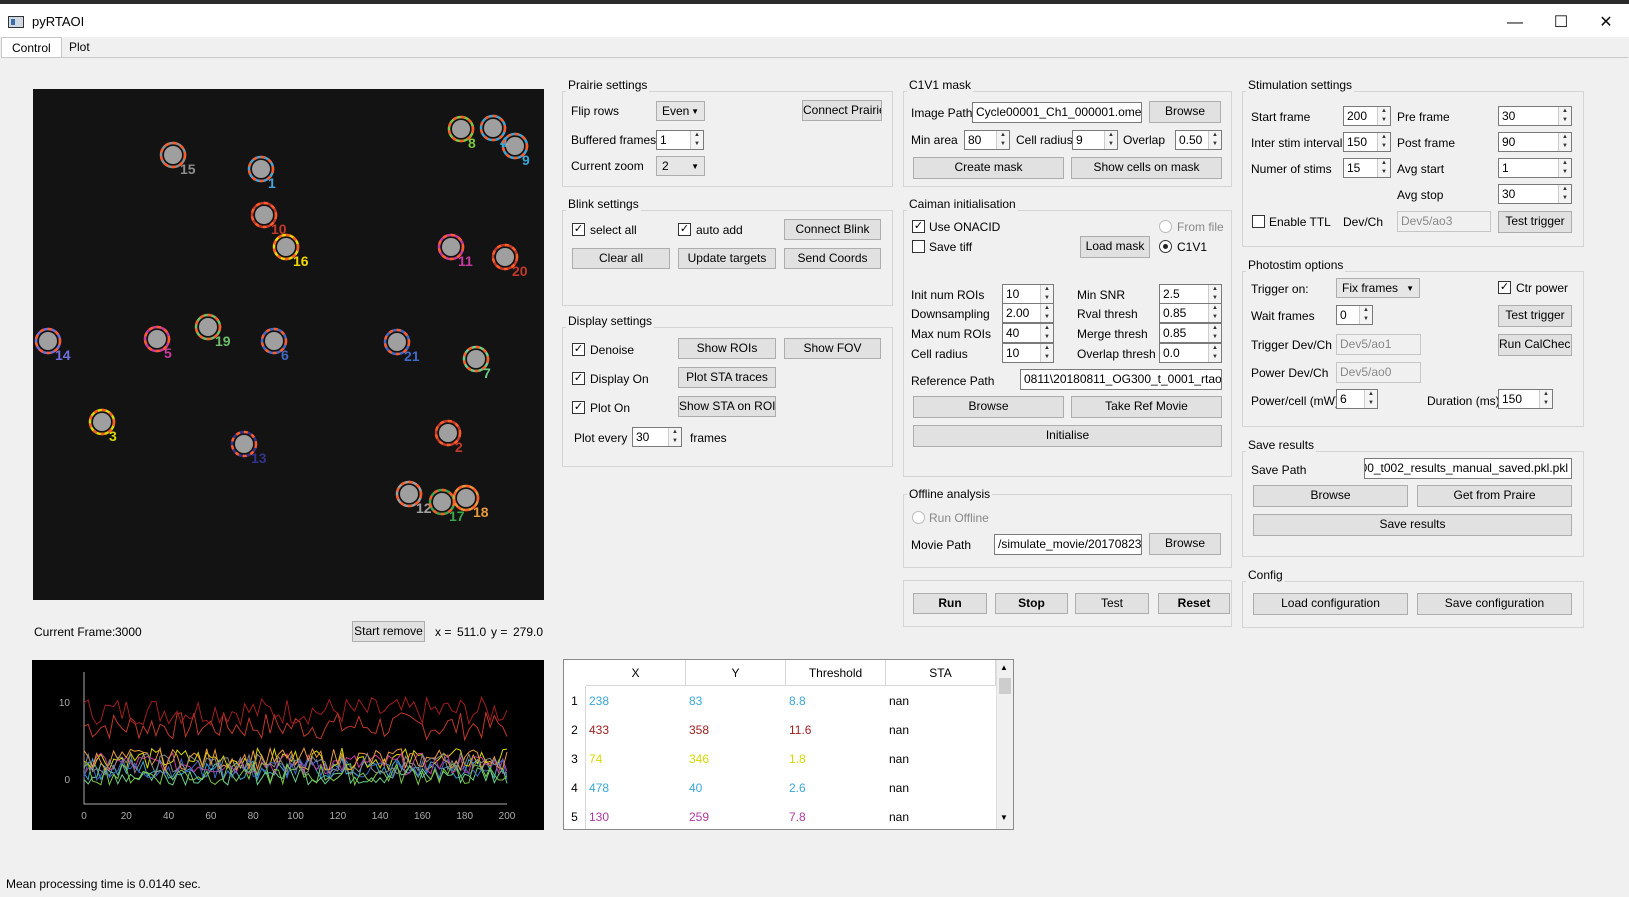 This screenshot has height=897, width=1629. What do you see at coordinates (1190, 313) in the screenshot?
I see `rval-thresh-spinbox: 0.85 ▲ ▼` at bounding box center [1190, 313].